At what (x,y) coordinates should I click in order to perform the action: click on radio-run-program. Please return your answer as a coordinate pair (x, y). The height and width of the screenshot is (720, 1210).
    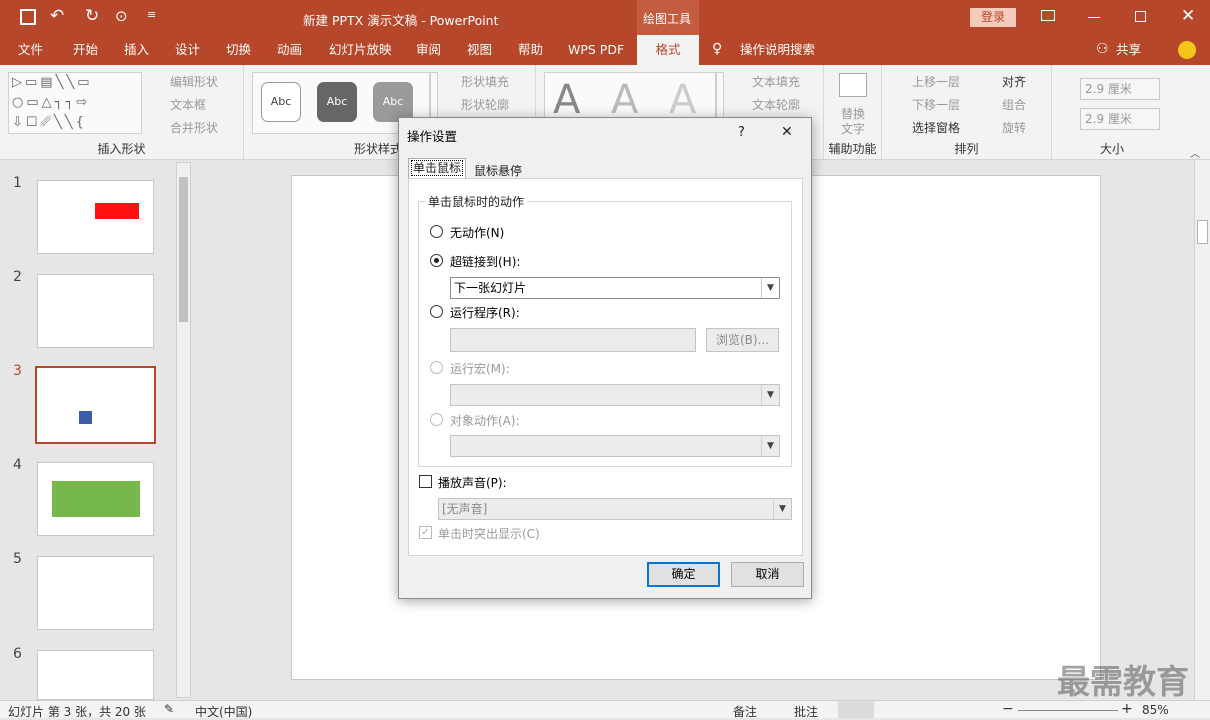
    Looking at the image, I should click on (436, 311).